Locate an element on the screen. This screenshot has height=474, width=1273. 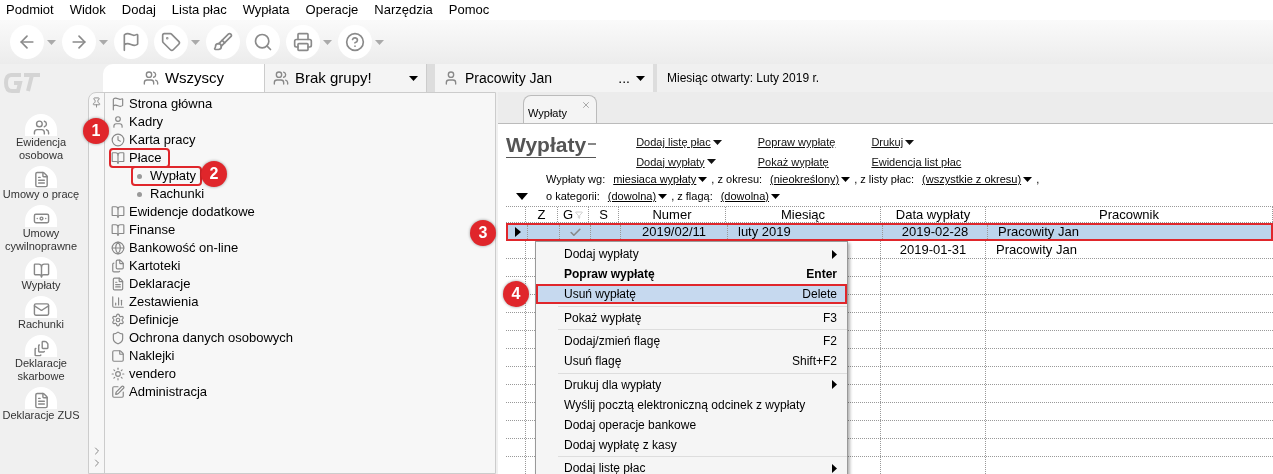
chart-icon is located at coordinates (118, 302).